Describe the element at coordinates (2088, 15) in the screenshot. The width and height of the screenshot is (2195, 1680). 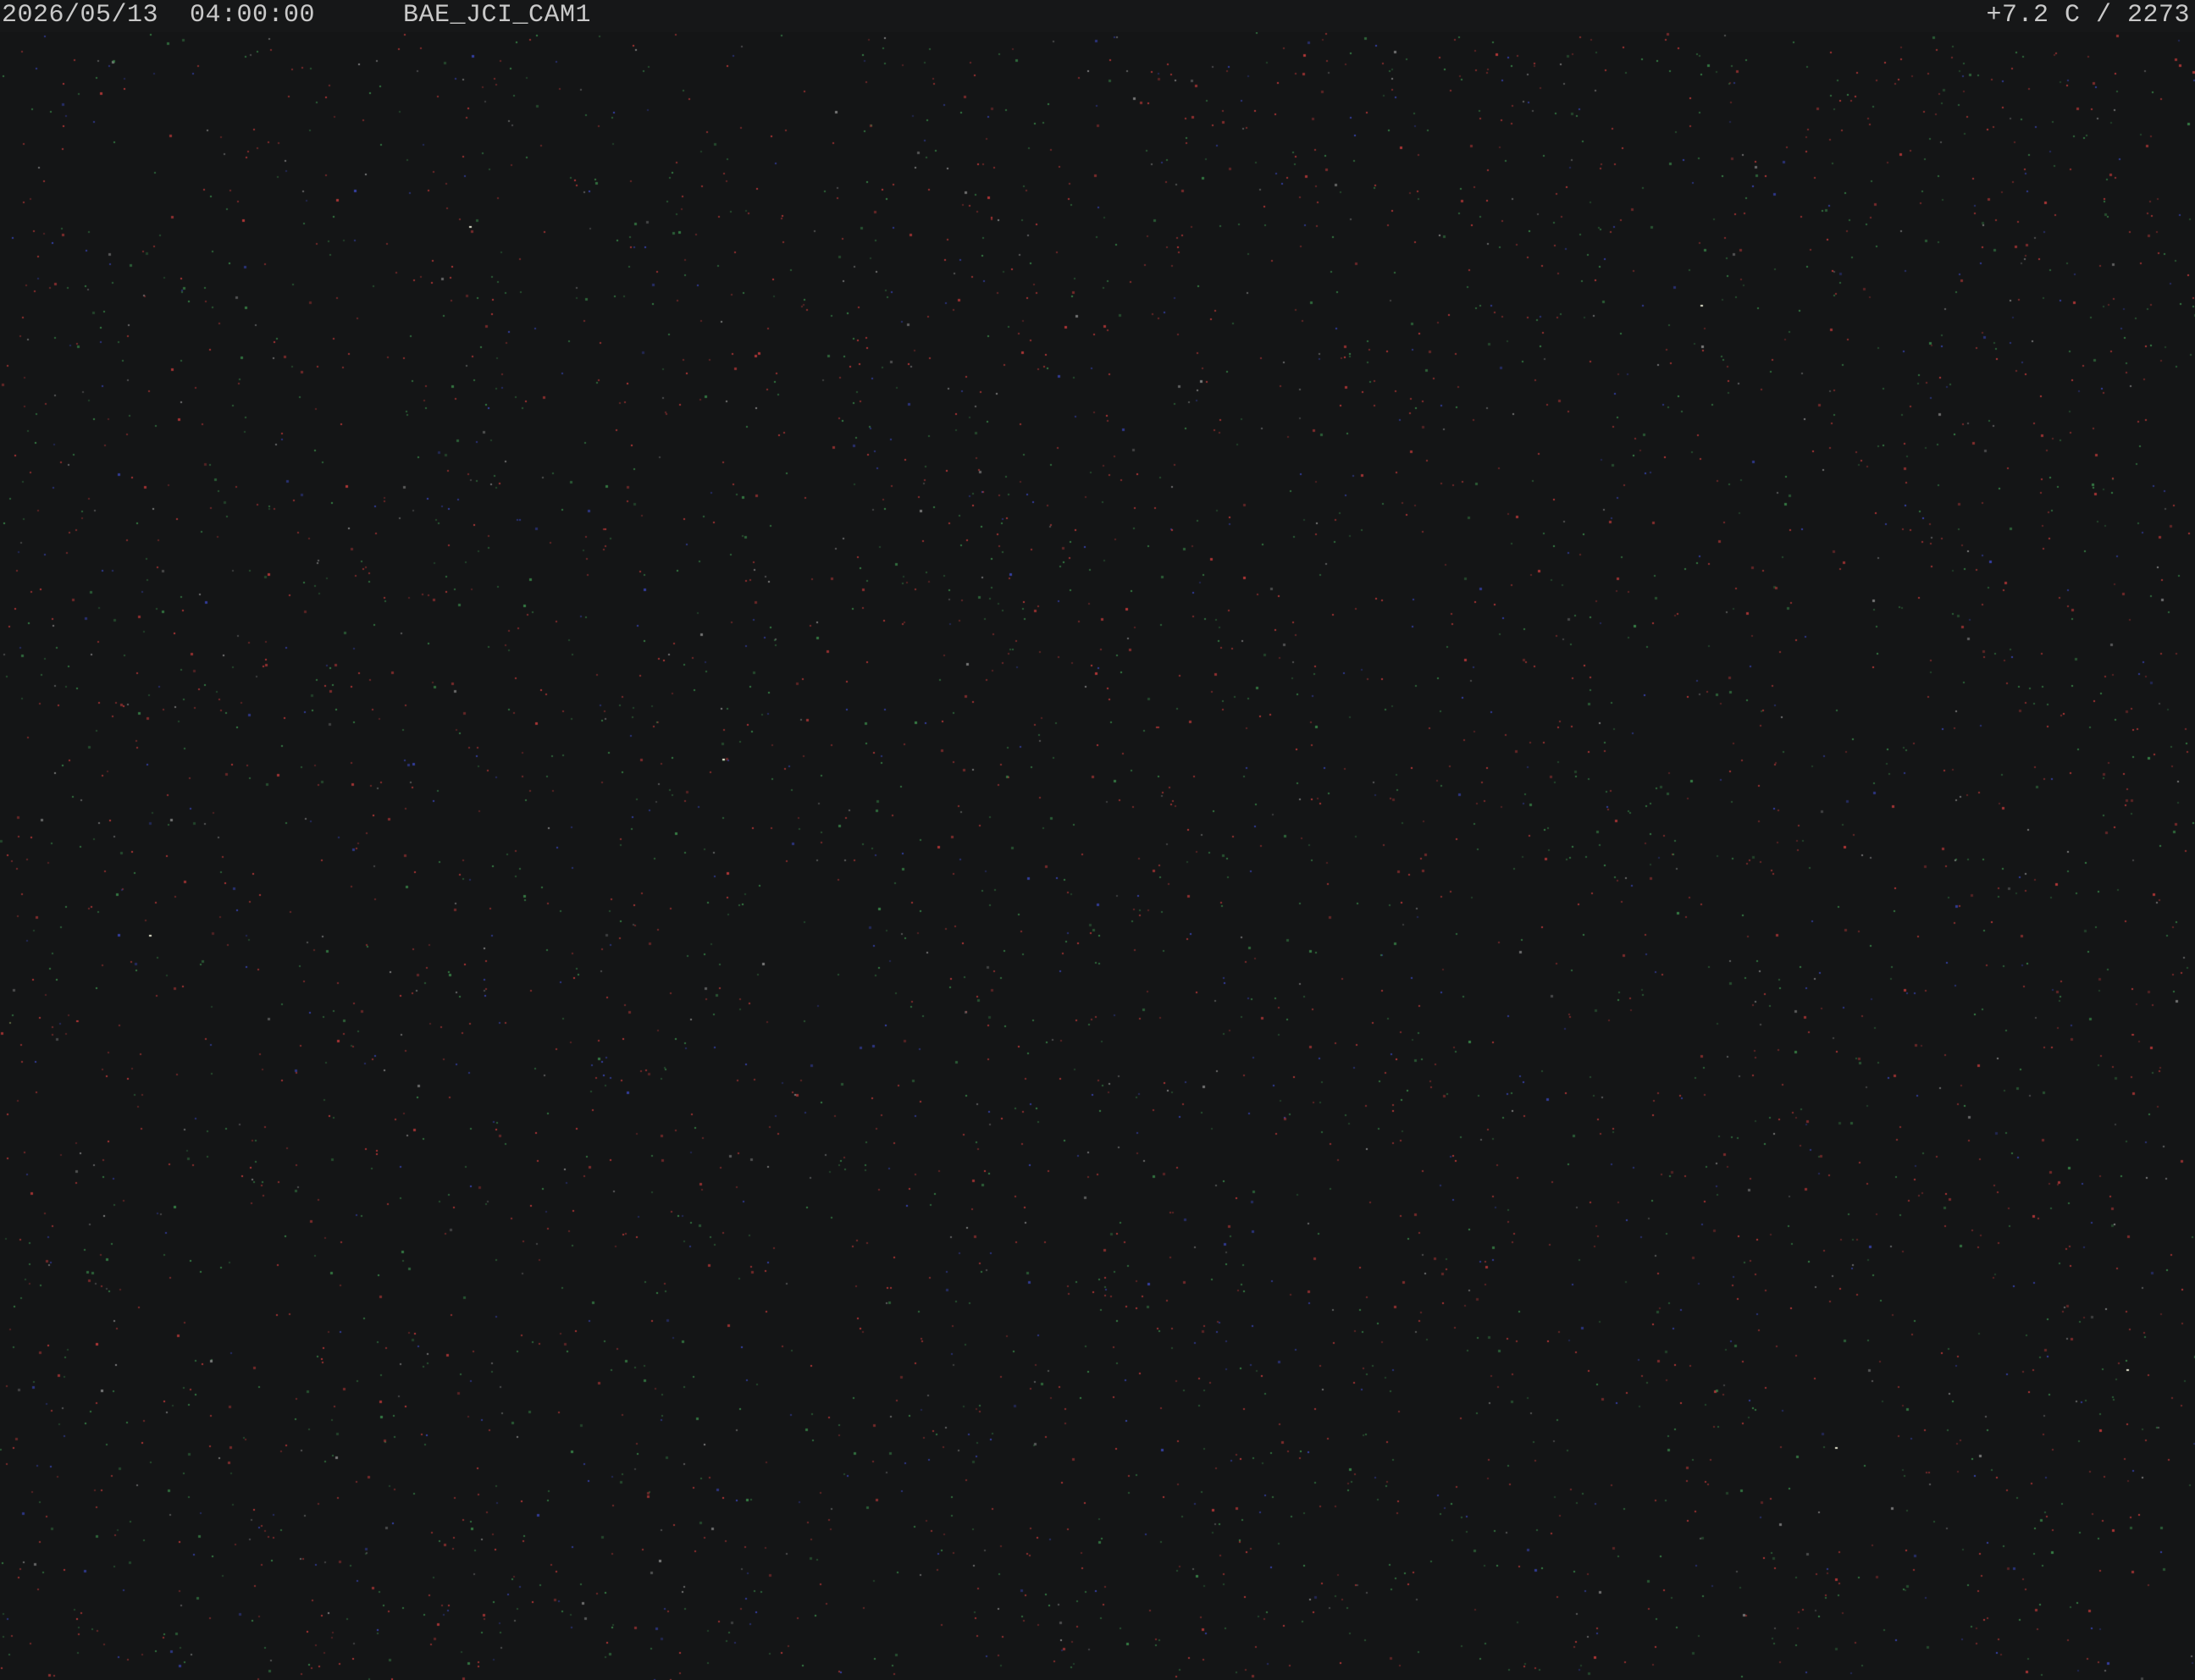
I see `osd-temperature-reading: +7.2 C / 2273` at that location.